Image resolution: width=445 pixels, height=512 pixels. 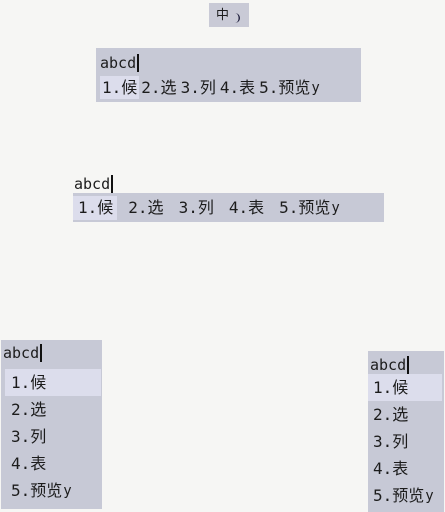 I want to click on moon-icon, so click(x=237, y=16).